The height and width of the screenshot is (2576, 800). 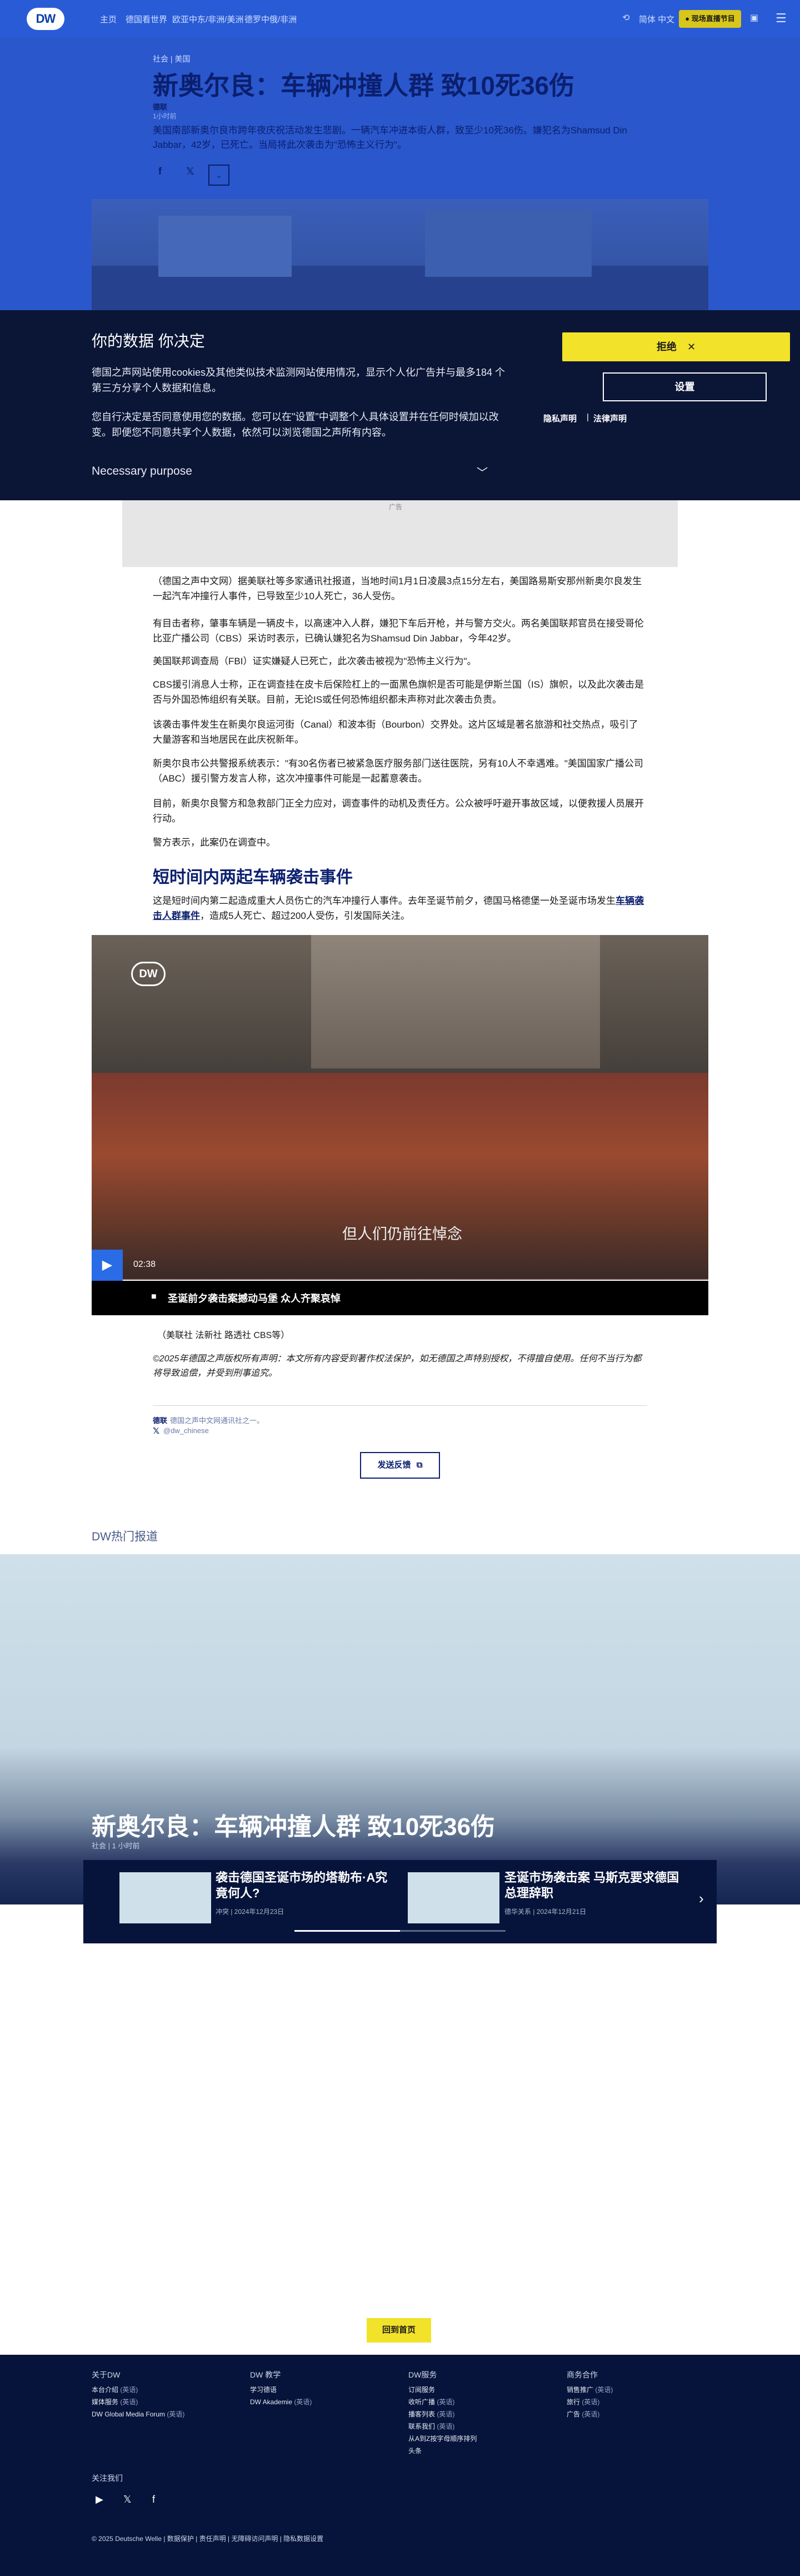 I want to click on facebook-share-icon: f, so click(x=160, y=172).